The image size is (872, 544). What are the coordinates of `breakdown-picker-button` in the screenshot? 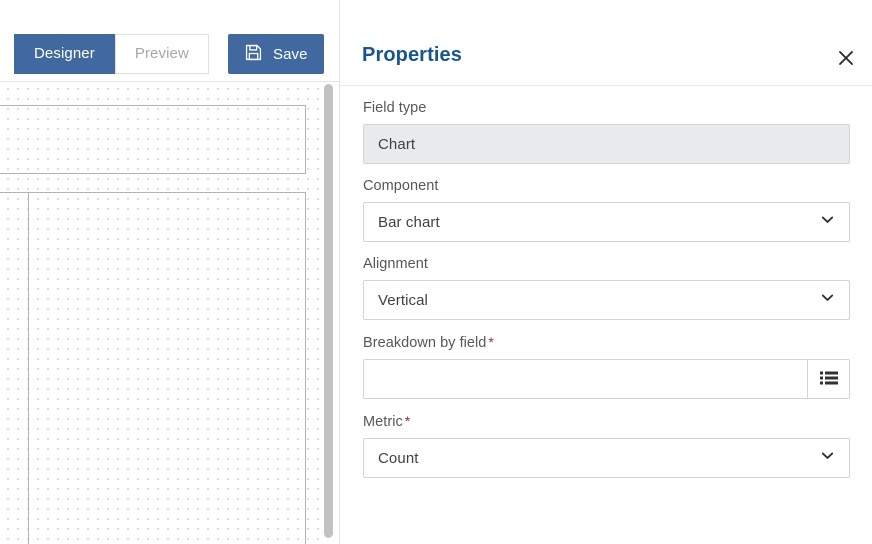 It's located at (828, 379).